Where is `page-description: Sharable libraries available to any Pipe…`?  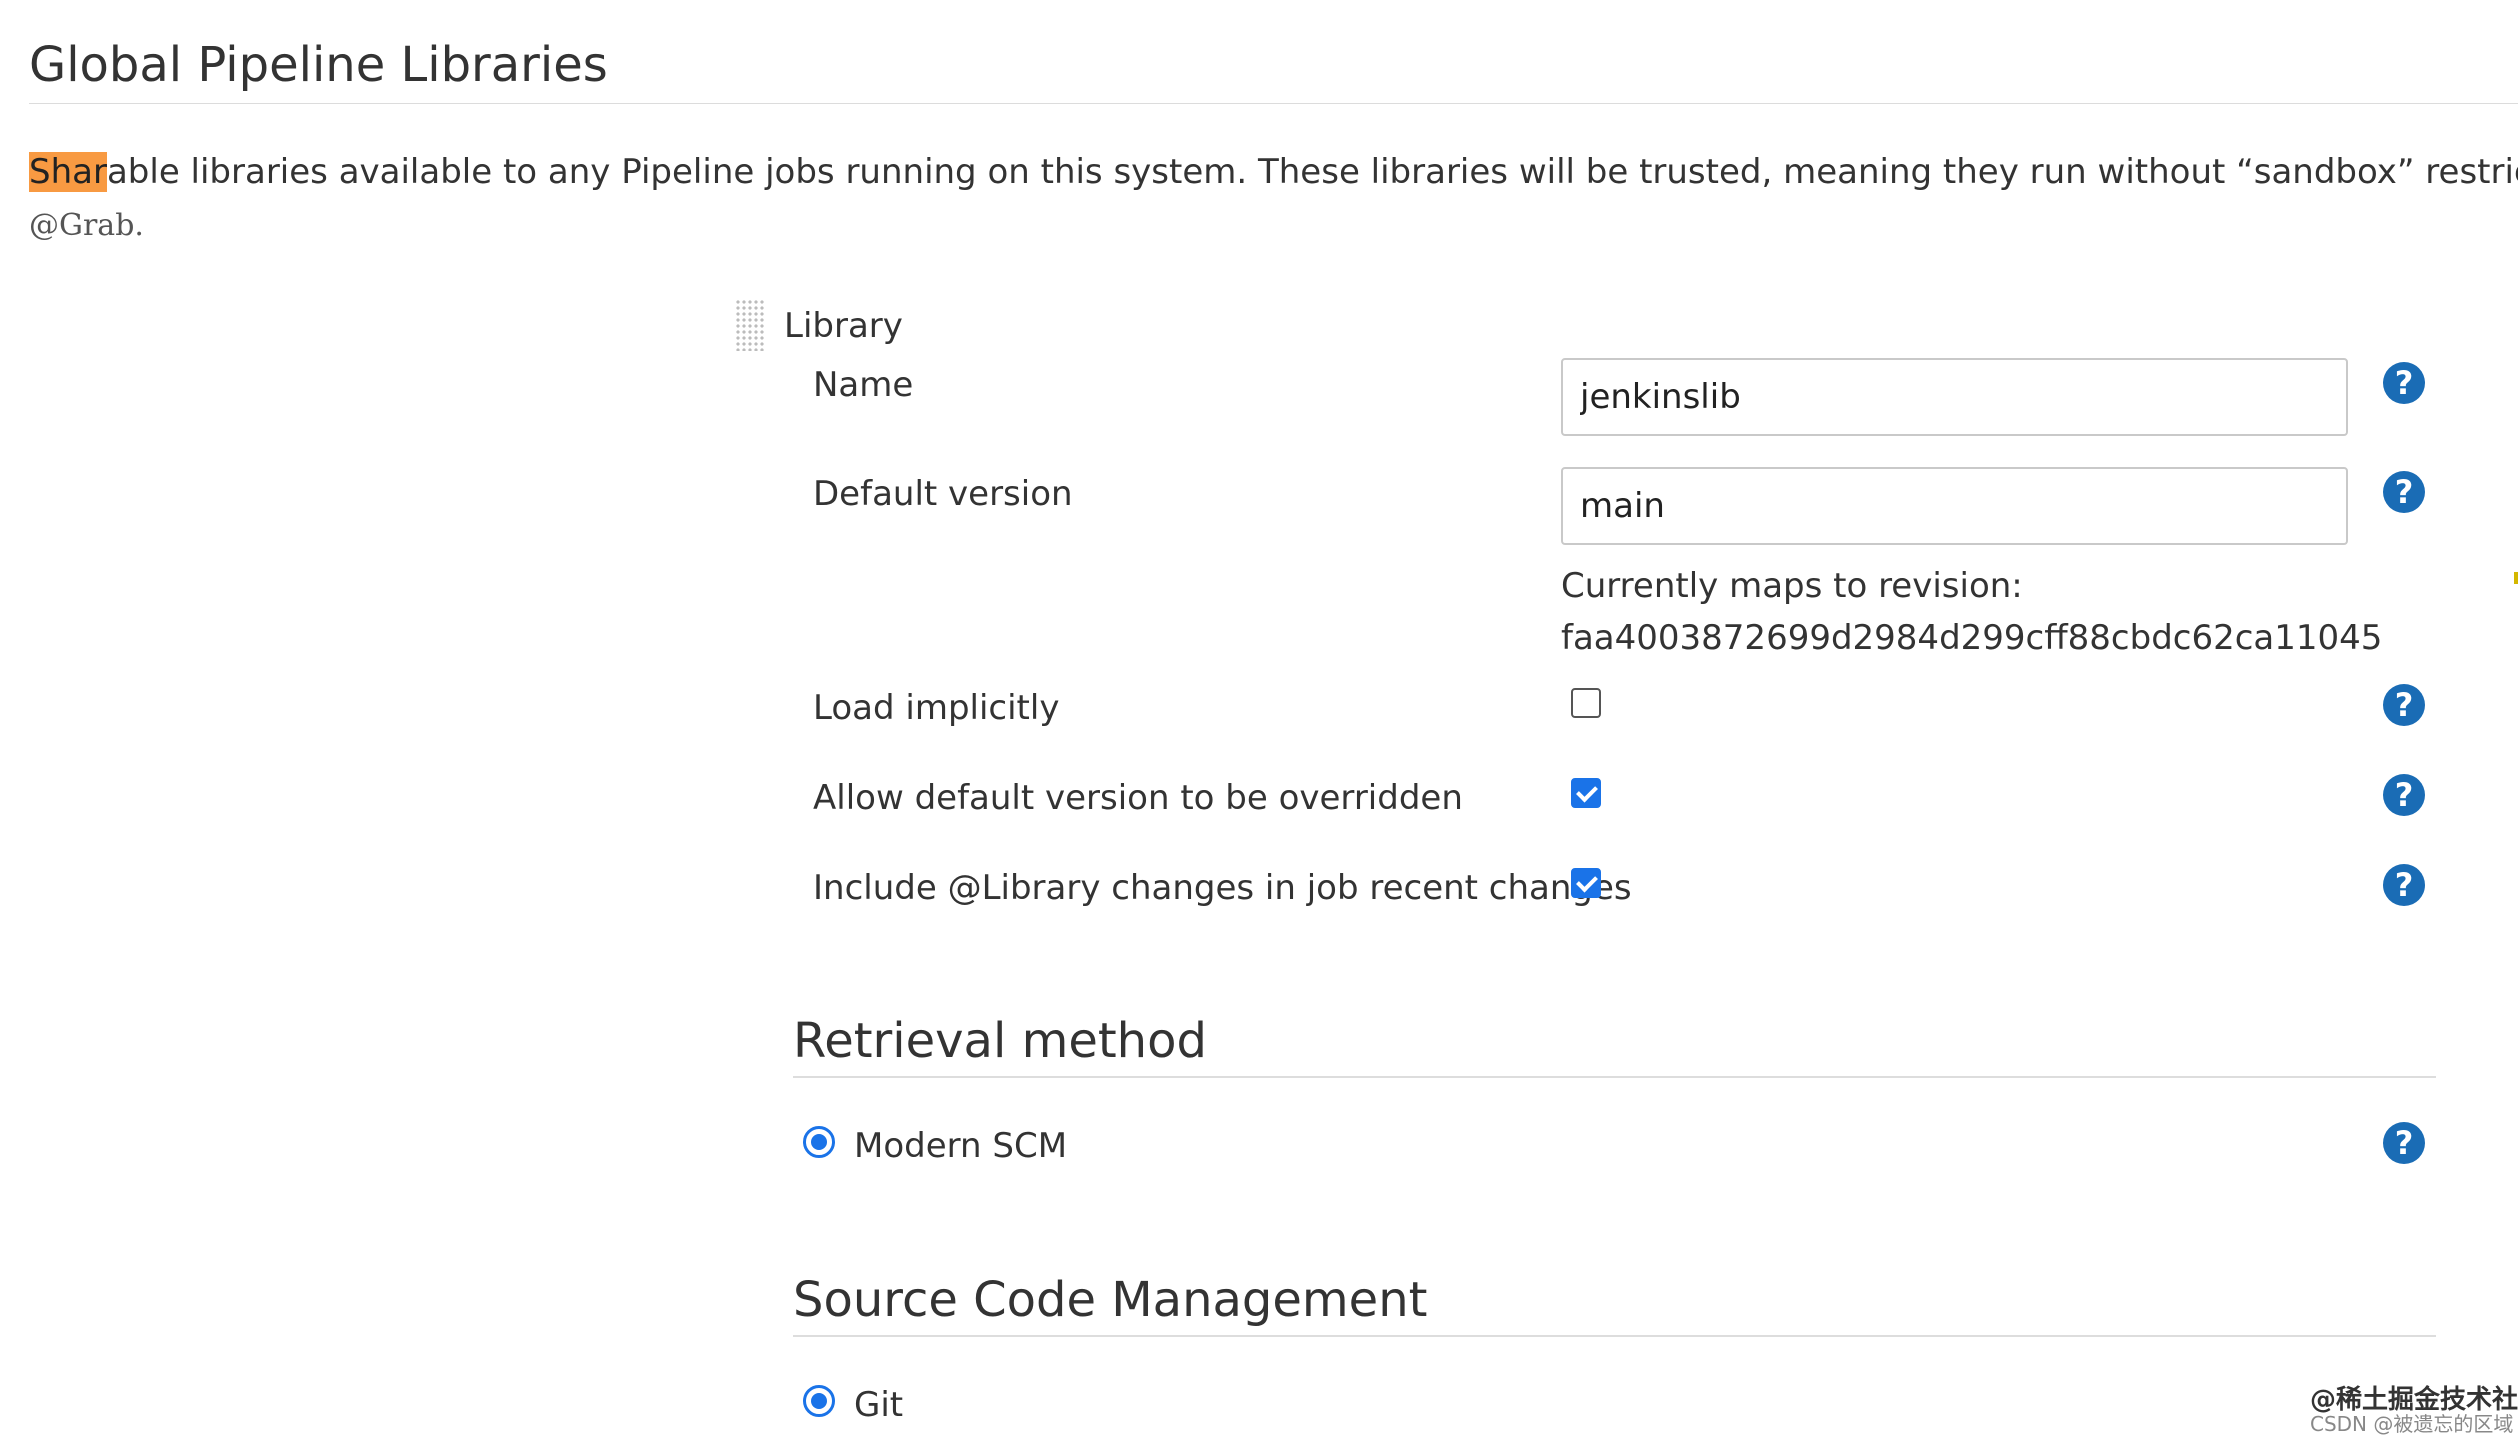
page-description: Sharable libraries available to any Pipe… is located at coordinates (1273, 172).